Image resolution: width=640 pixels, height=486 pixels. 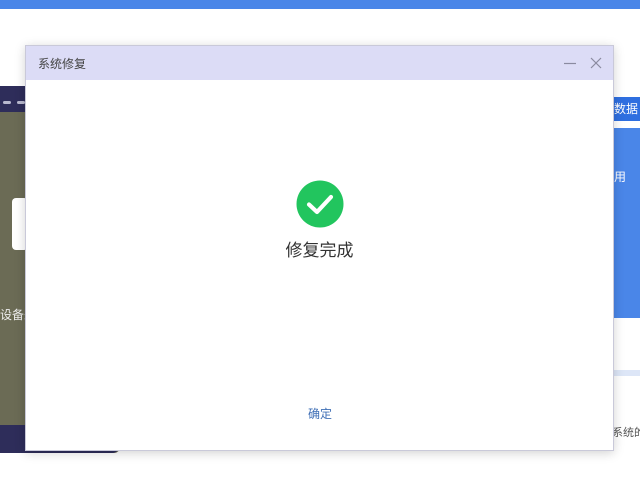 I want to click on background-right-panel: 用, so click(x=626, y=223).